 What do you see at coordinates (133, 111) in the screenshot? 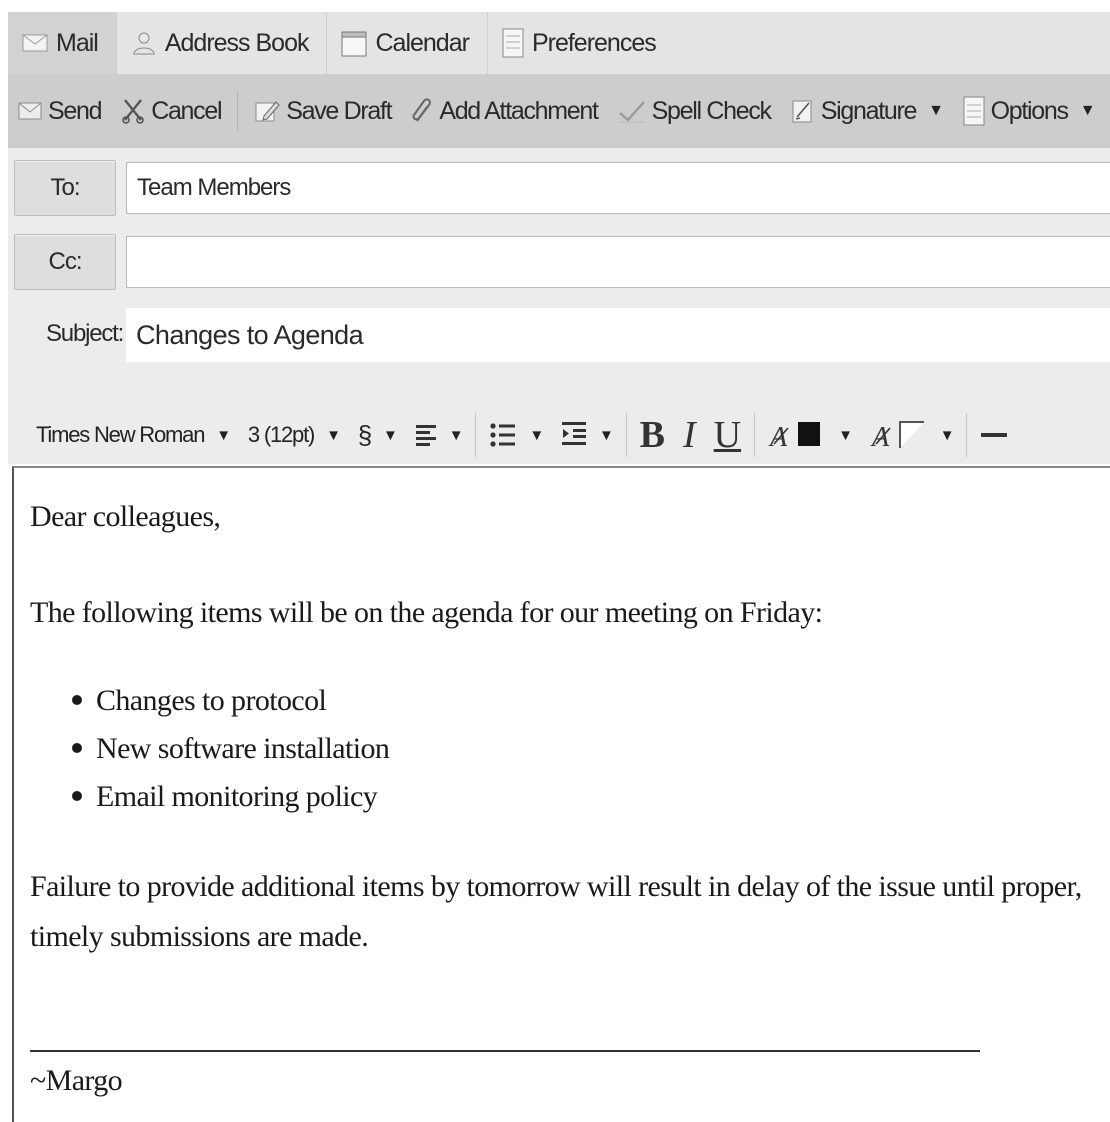
I see `scissors-icon` at bounding box center [133, 111].